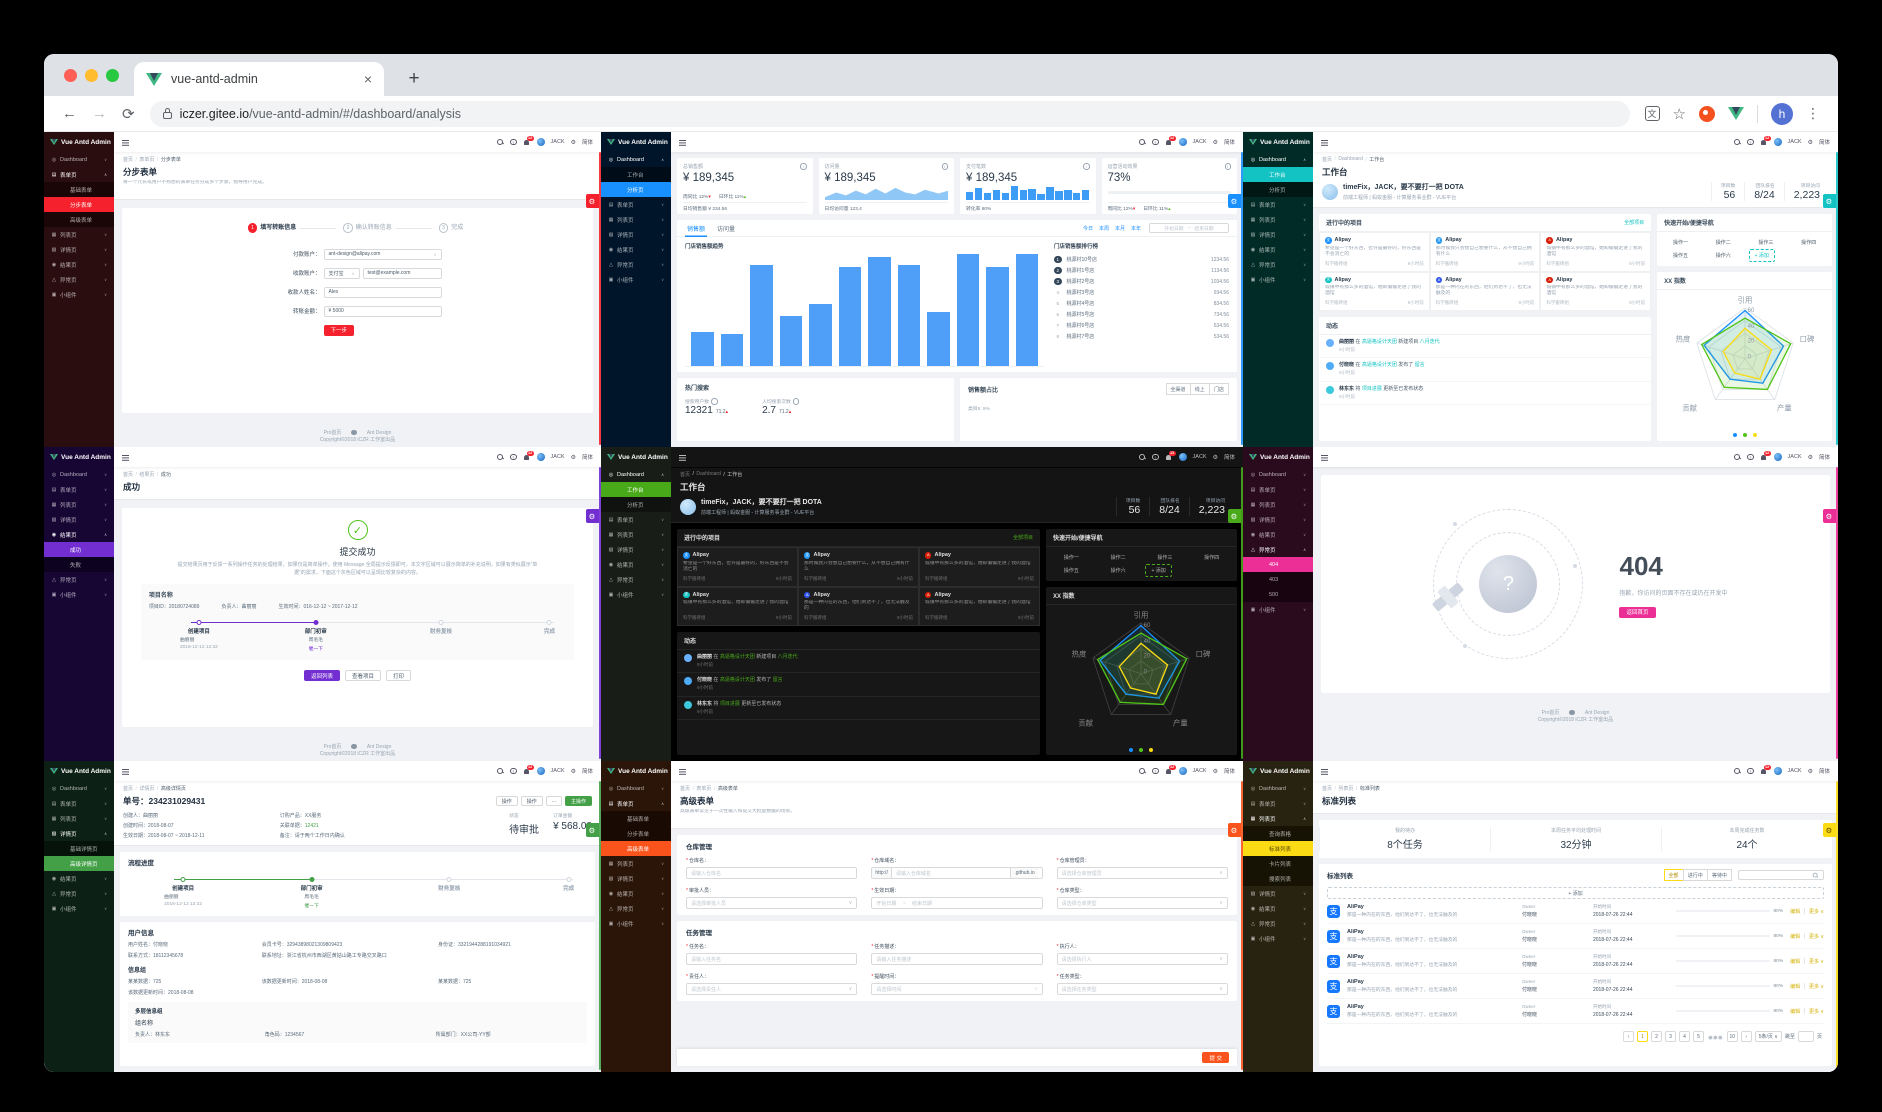 This screenshot has width=1882, height=1112. What do you see at coordinates (1673, 875) in the screenshot?
I see `list-filter: 全部` at bounding box center [1673, 875].